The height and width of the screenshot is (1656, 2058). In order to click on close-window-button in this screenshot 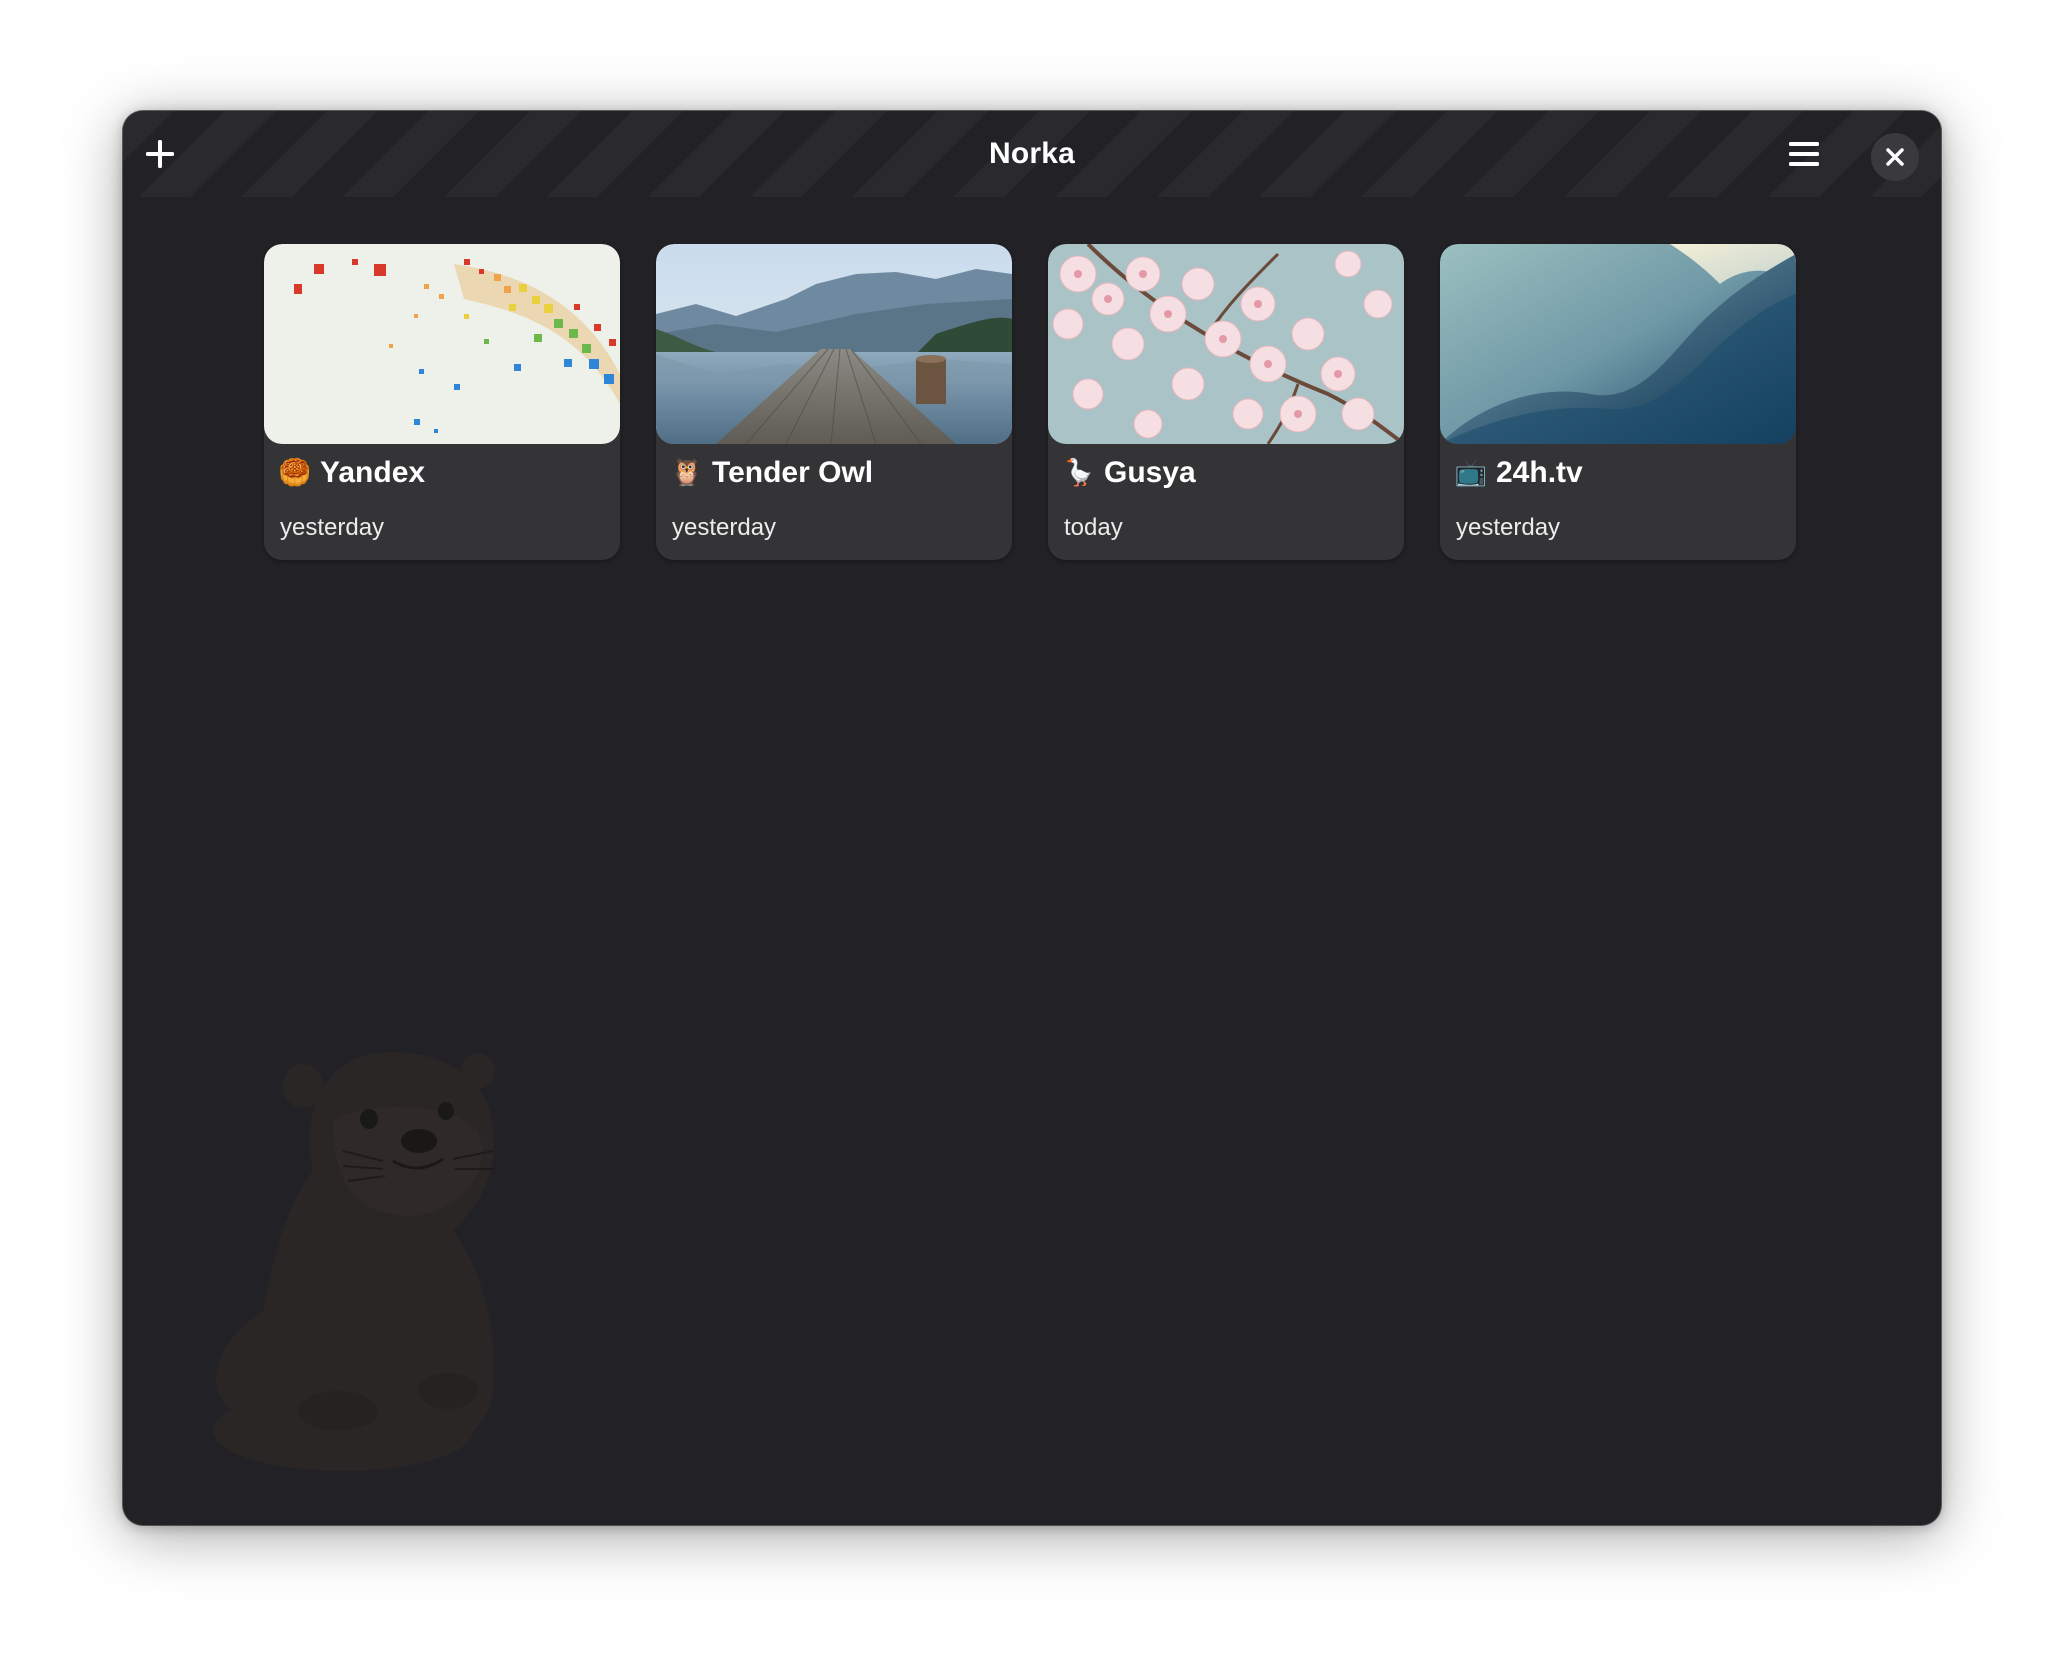, I will do `click(1895, 157)`.